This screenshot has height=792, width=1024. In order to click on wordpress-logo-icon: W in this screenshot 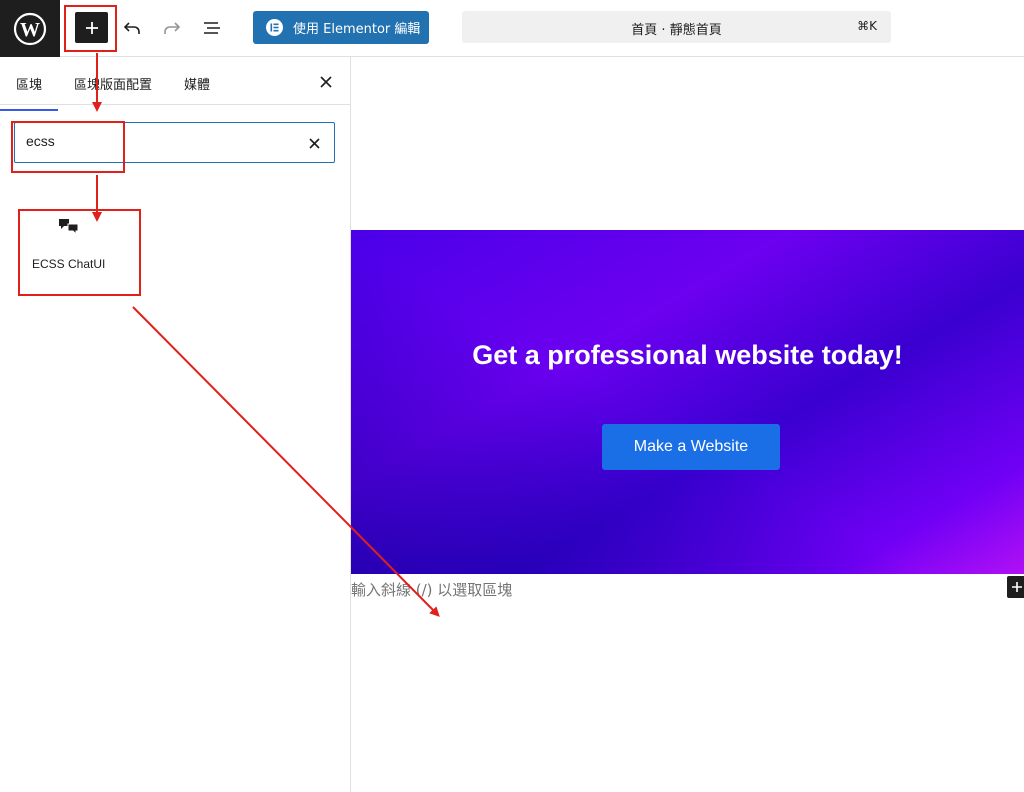, I will do `click(30, 28)`.